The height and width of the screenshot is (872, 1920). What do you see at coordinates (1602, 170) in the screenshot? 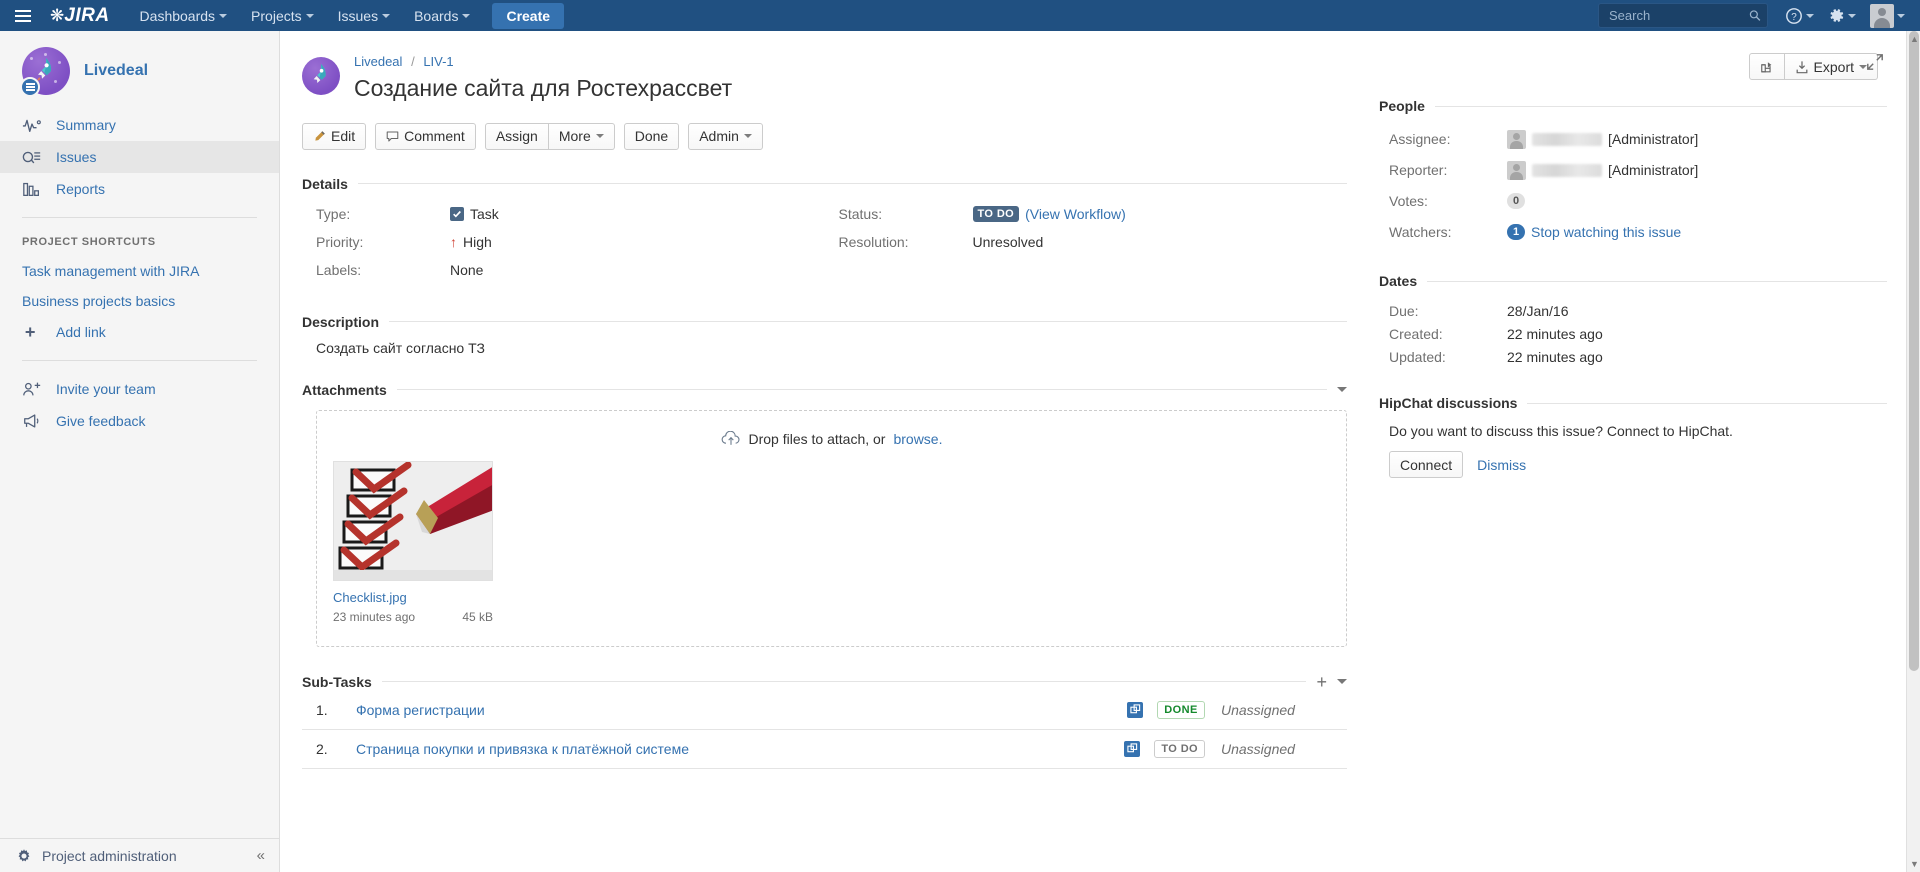
I see `reporter-value: [Administrator]` at bounding box center [1602, 170].